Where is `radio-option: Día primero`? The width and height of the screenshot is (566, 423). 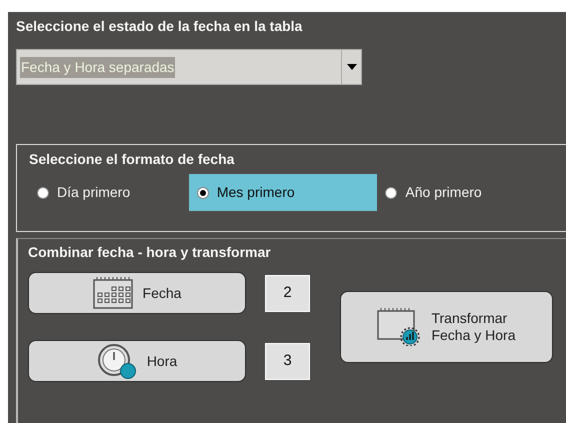
radio-option: Día primero is located at coordinates (109, 192).